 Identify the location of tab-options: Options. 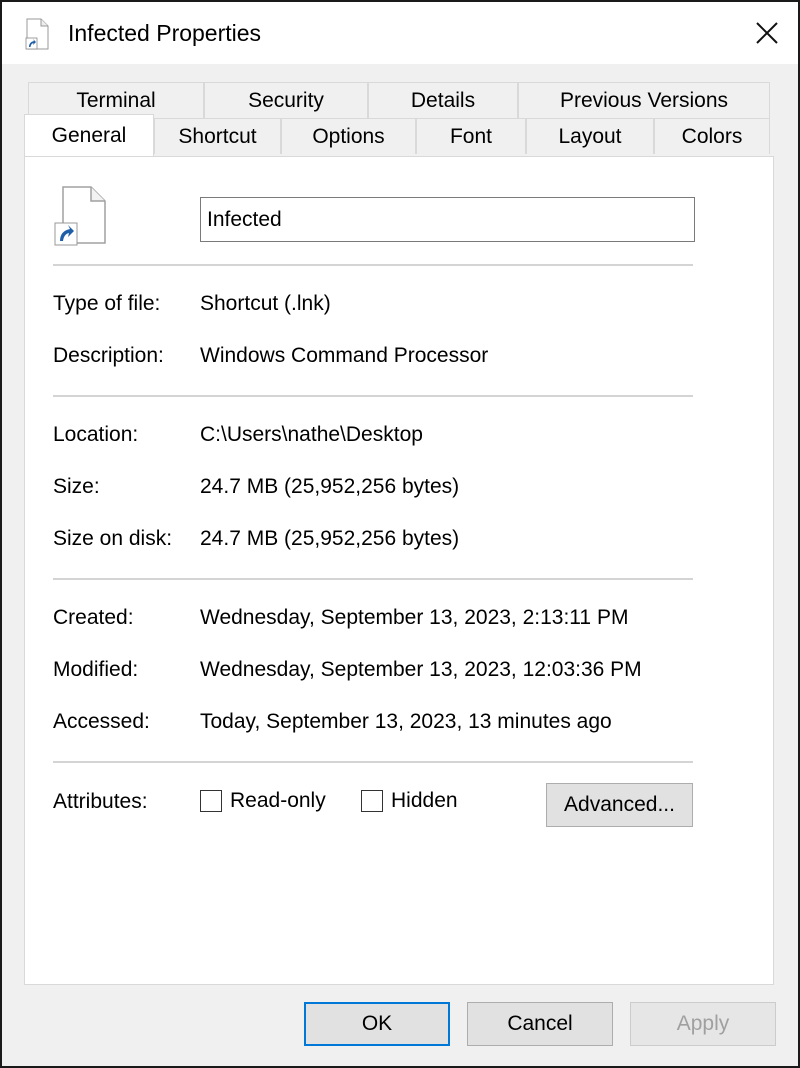
(348, 136).